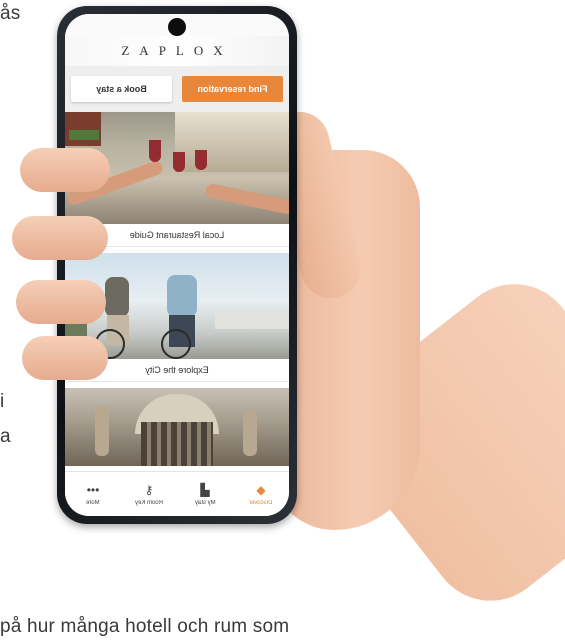 The image size is (565, 643). I want to click on find-reservation-button: Find reservation, so click(232, 89).